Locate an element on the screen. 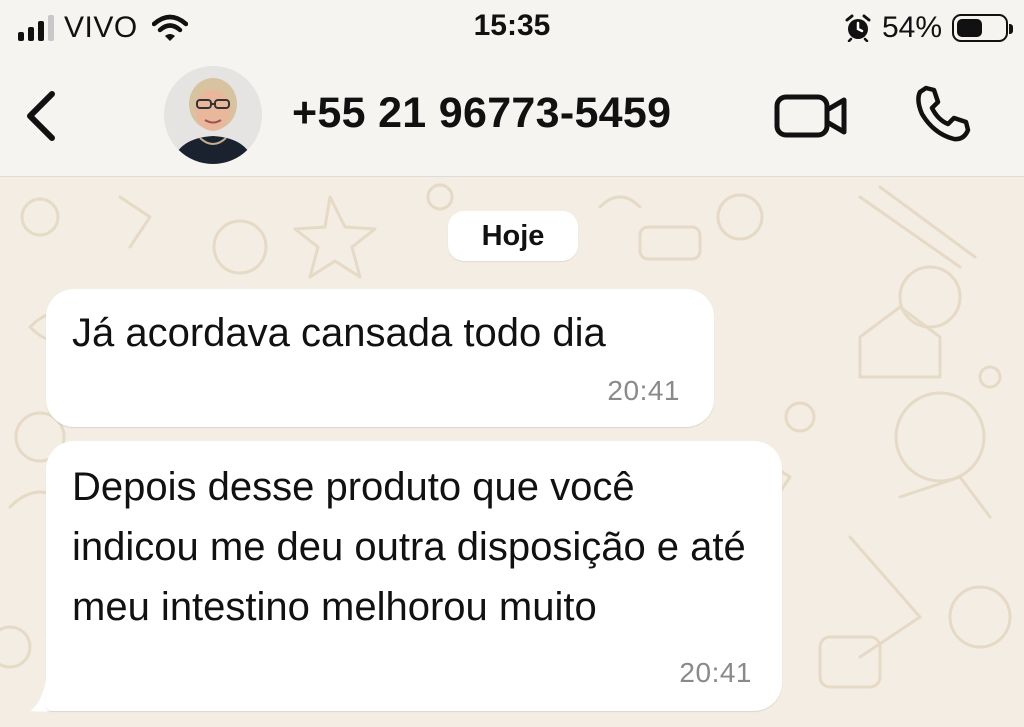 The width and height of the screenshot is (1024, 727). avatar is located at coordinates (213, 115).